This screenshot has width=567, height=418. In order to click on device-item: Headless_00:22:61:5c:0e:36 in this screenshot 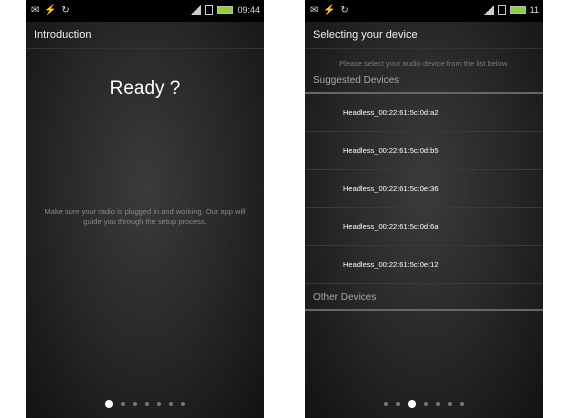, I will do `click(424, 189)`.